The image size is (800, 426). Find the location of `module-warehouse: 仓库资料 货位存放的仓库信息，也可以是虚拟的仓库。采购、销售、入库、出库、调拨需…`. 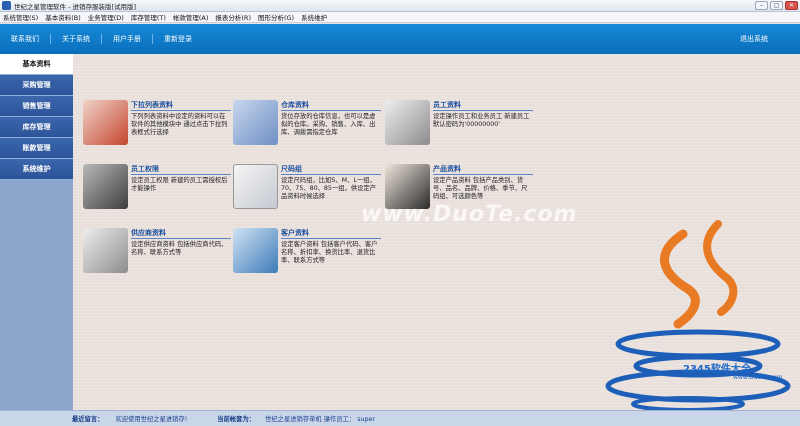

module-warehouse: 仓库资料 货位存放的仓库信息，也可以是虚拟的仓库。采购、销售、入库、出库、调拨需… is located at coordinates (308, 126).